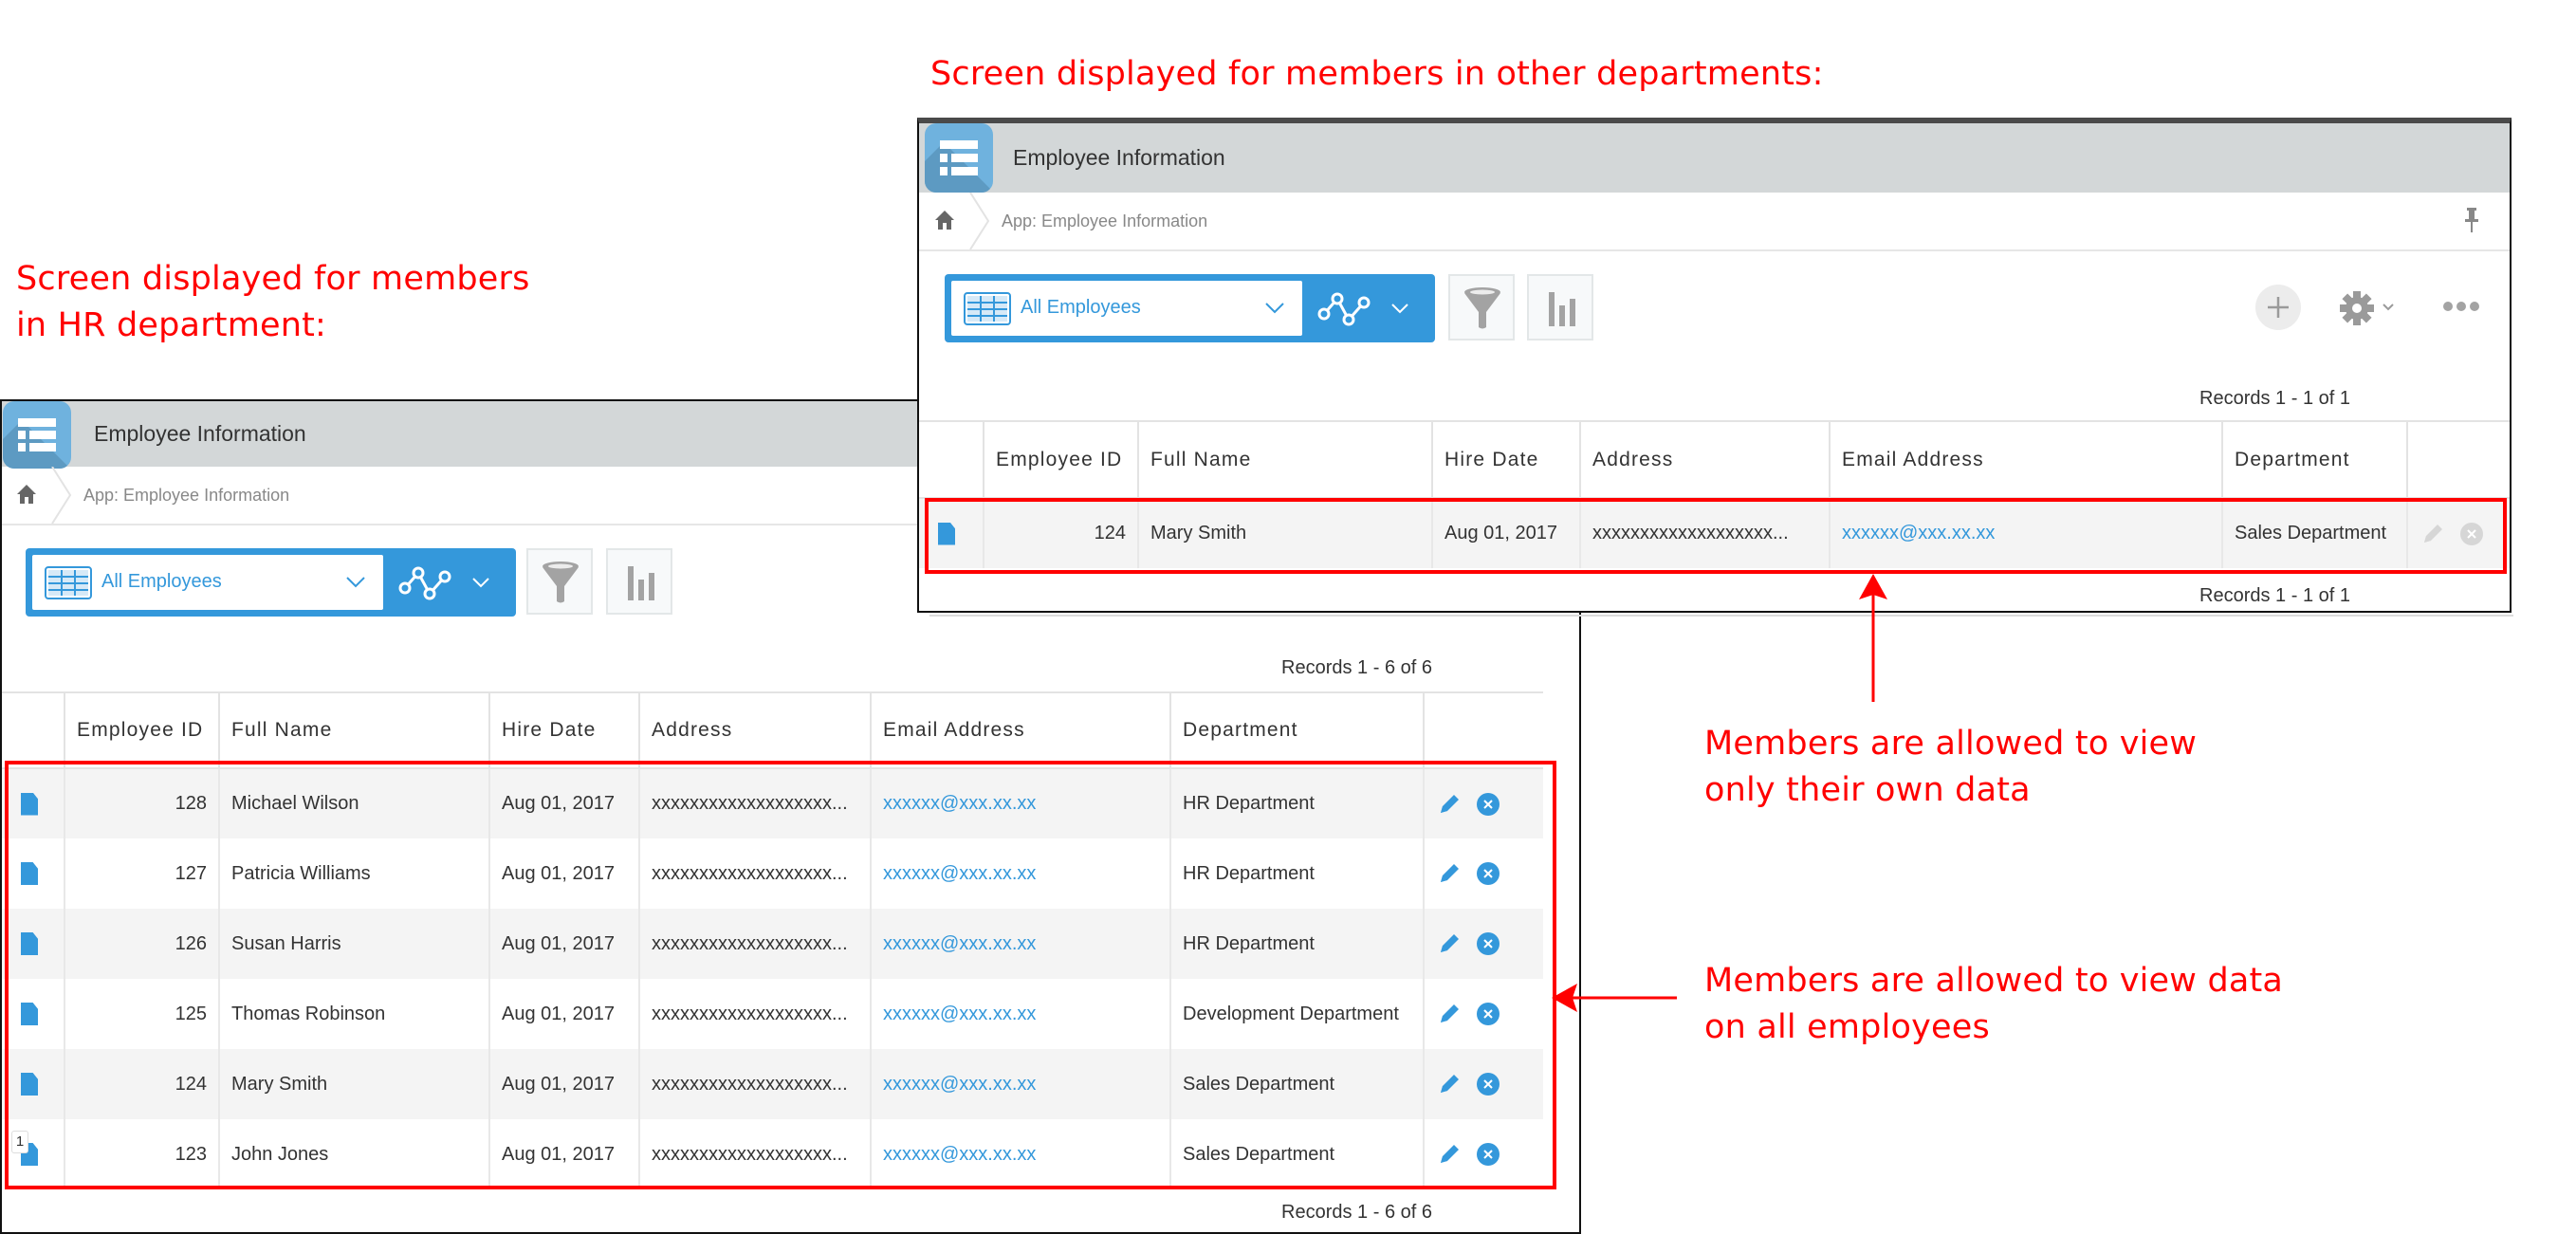  What do you see at coordinates (1873, 638) in the screenshot?
I see `up-arrow` at bounding box center [1873, 638].